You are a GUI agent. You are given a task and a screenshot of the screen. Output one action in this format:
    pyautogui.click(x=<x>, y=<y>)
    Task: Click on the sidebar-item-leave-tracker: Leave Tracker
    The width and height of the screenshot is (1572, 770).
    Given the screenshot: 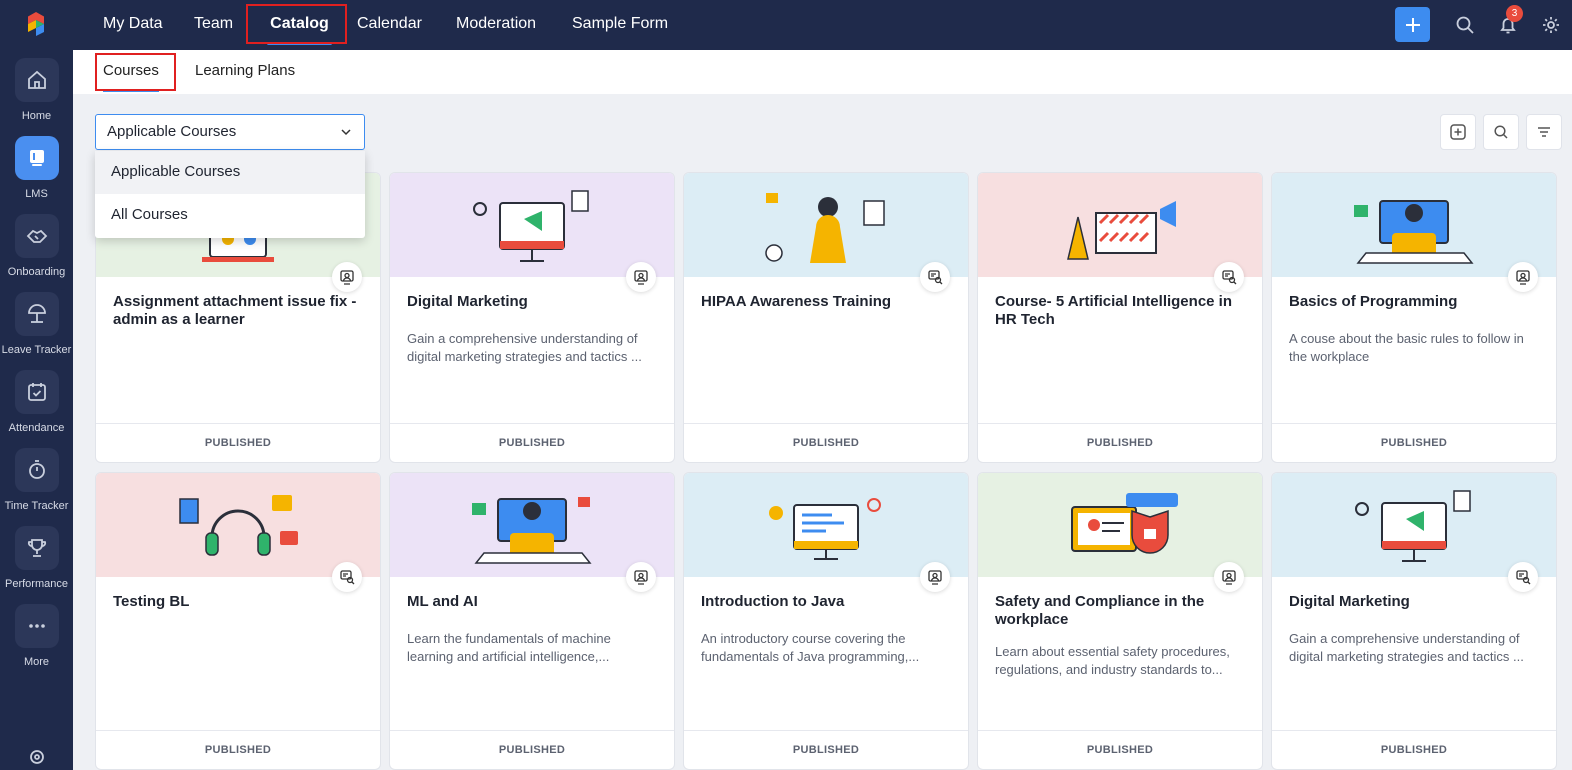 What is the action you would take?
    pyautogui.click(x=36, y=331)
    